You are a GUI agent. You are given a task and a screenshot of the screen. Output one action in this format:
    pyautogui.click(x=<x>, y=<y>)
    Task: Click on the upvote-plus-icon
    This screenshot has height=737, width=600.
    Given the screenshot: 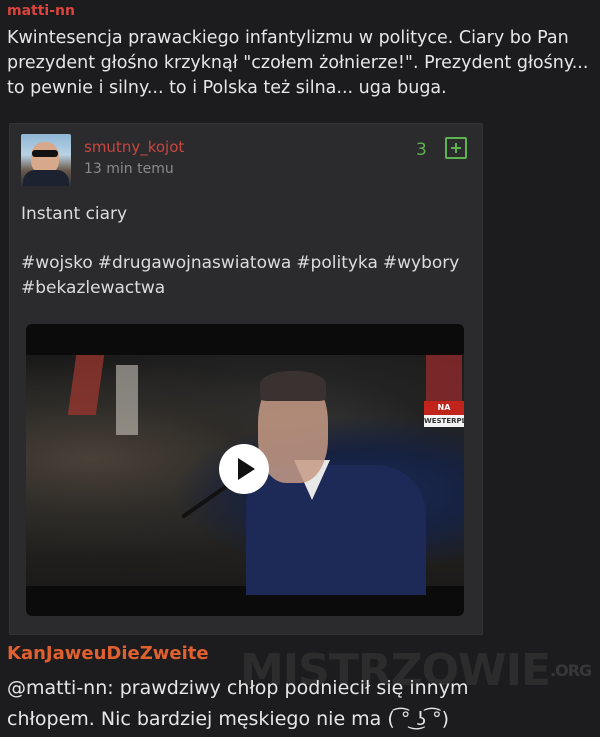 What is the action you would take?
    pyautogui.click(x=456, y=148)
    